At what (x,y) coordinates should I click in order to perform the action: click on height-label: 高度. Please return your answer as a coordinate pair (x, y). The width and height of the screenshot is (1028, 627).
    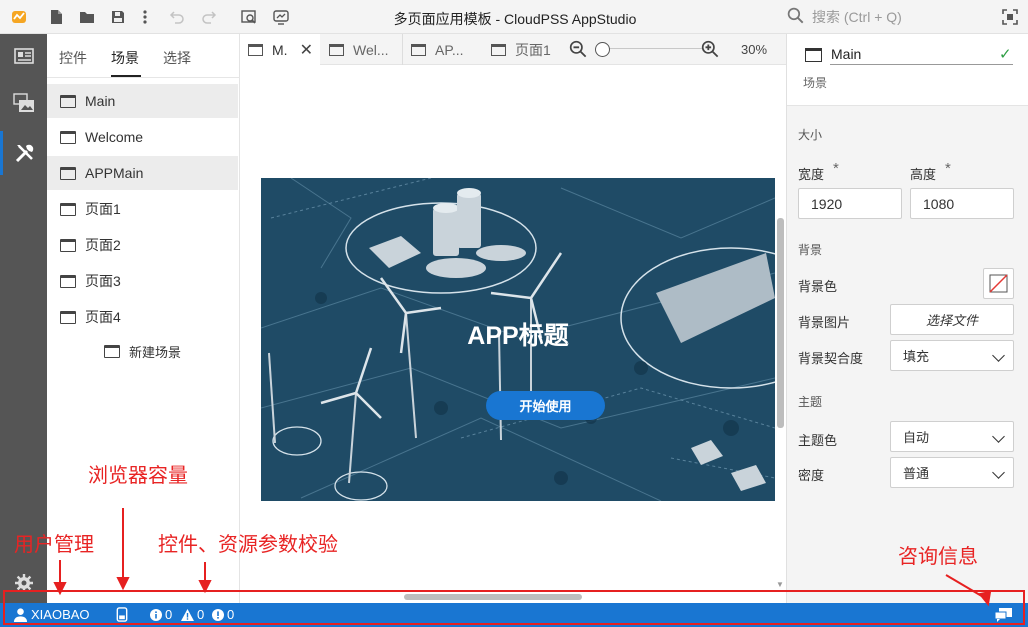
    Looking at the image, I should click on (923, 174).